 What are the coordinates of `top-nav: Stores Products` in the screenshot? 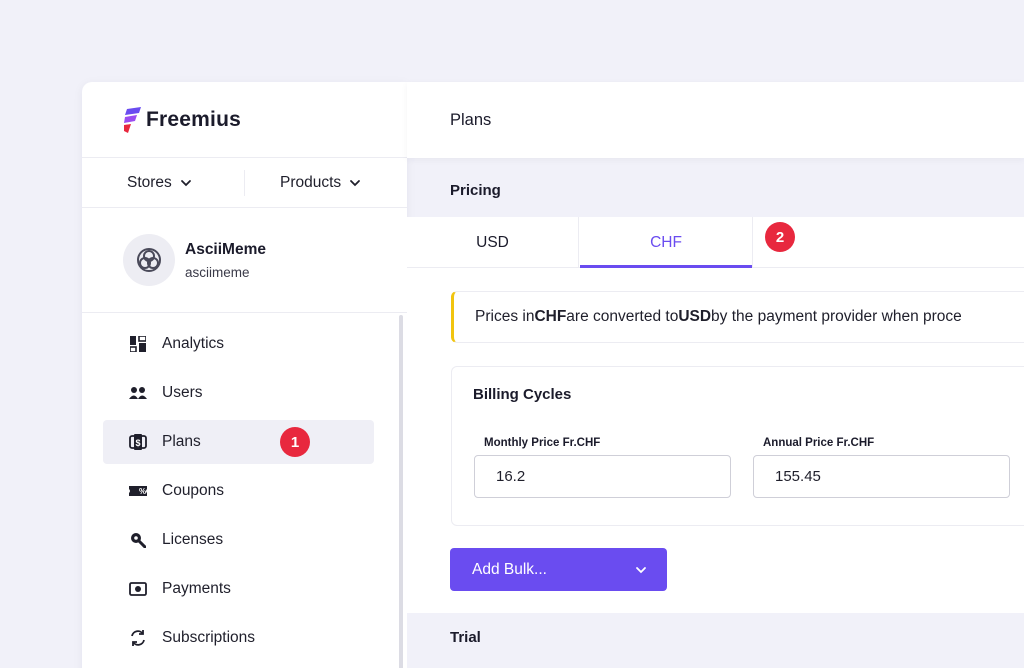 It's located at (244, 183).